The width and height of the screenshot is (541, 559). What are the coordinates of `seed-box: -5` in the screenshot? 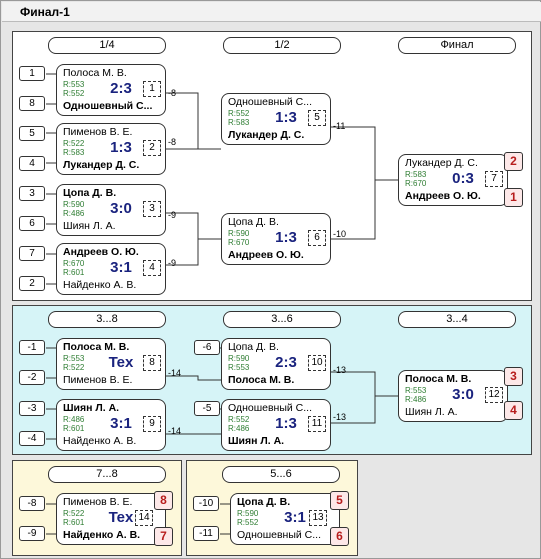 It's located at (207, 408).